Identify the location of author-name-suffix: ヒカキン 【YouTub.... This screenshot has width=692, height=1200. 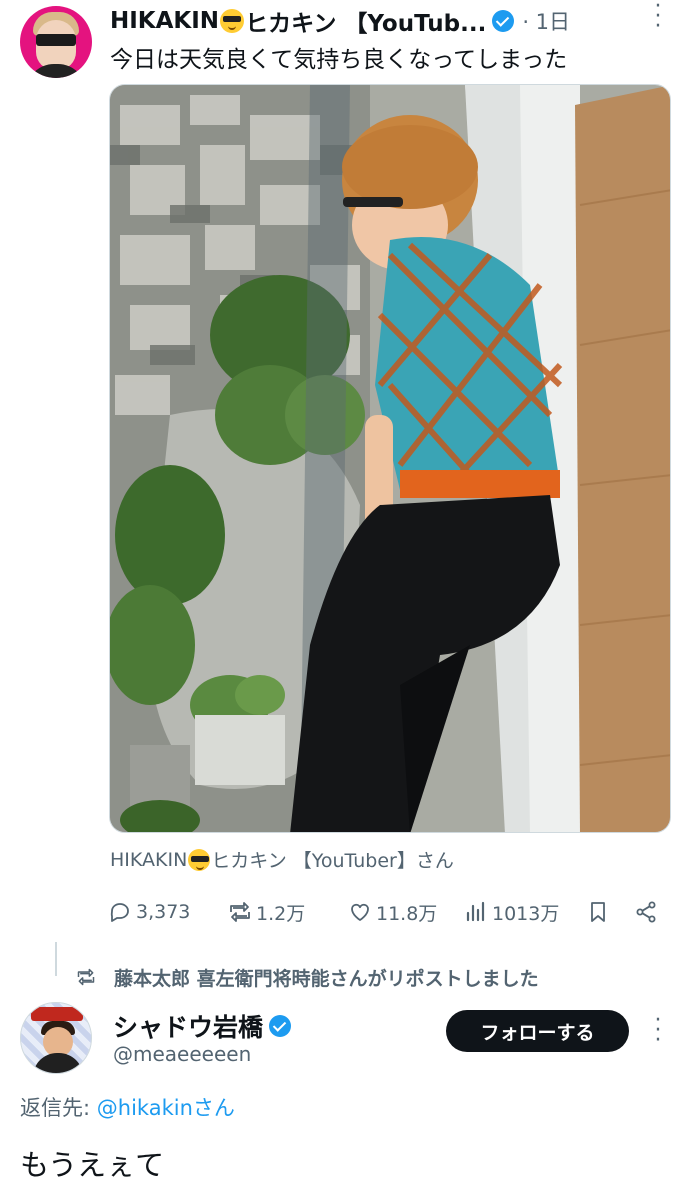
(365, 21).